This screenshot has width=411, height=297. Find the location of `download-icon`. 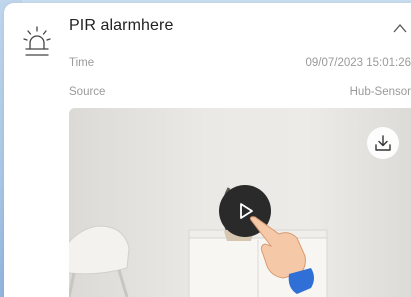

download-icon is located at coordinates (383, 143).